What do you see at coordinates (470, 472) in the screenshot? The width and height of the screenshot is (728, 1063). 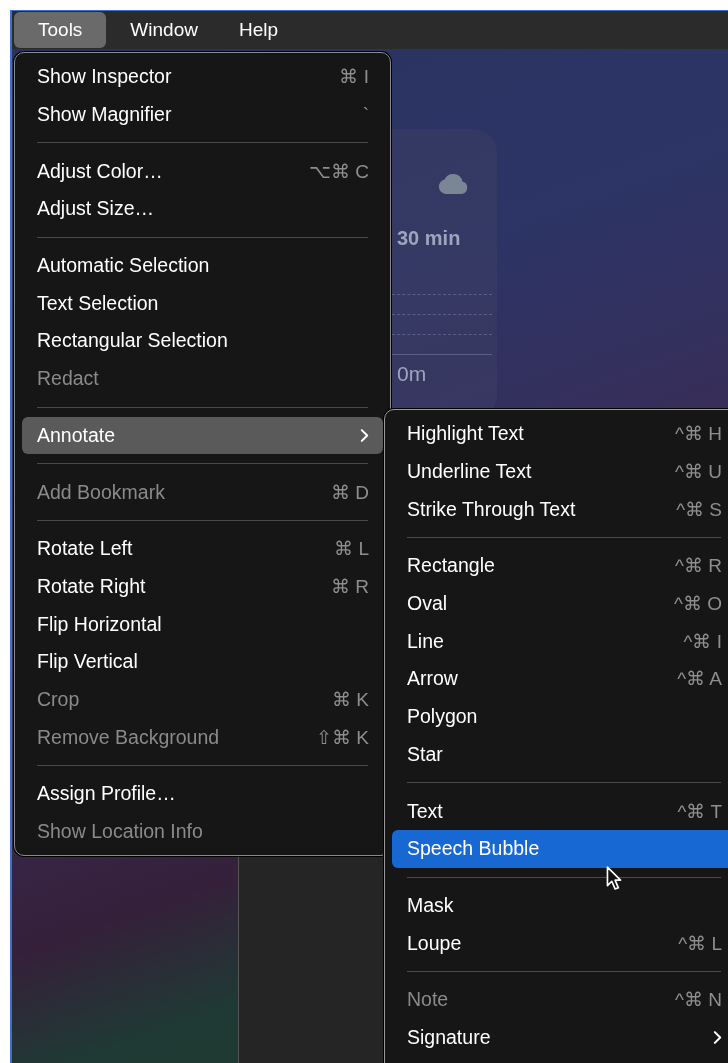 I see `menu-item-label: Underline Text` at bounding box center [470, 472].